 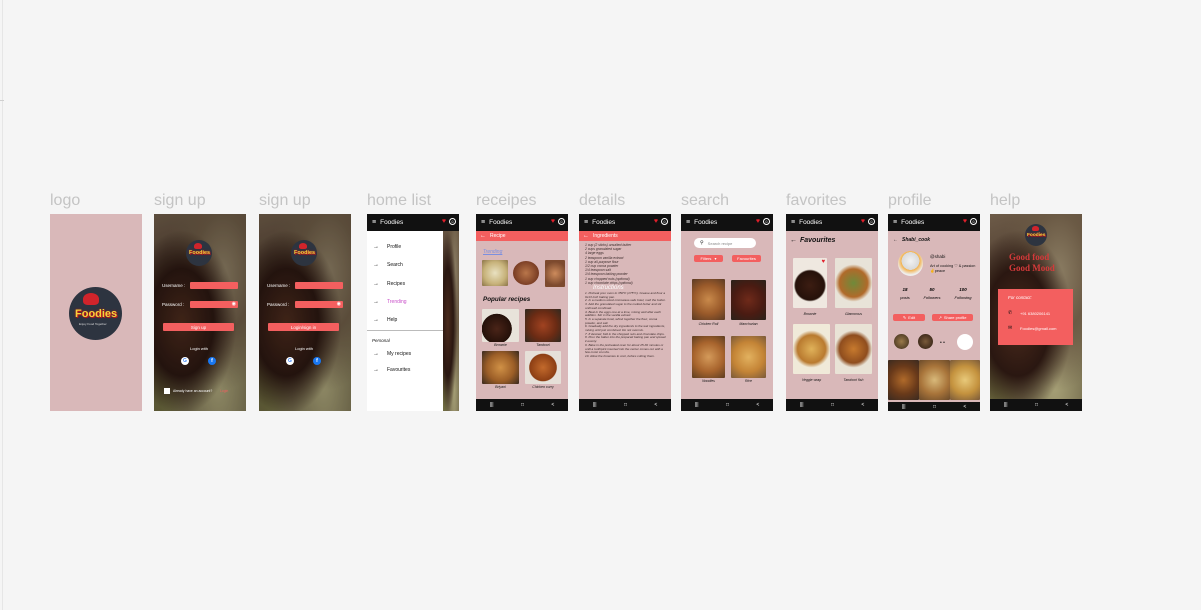 I want to click on frame-label-home: home list, so click(x=399, y=201).